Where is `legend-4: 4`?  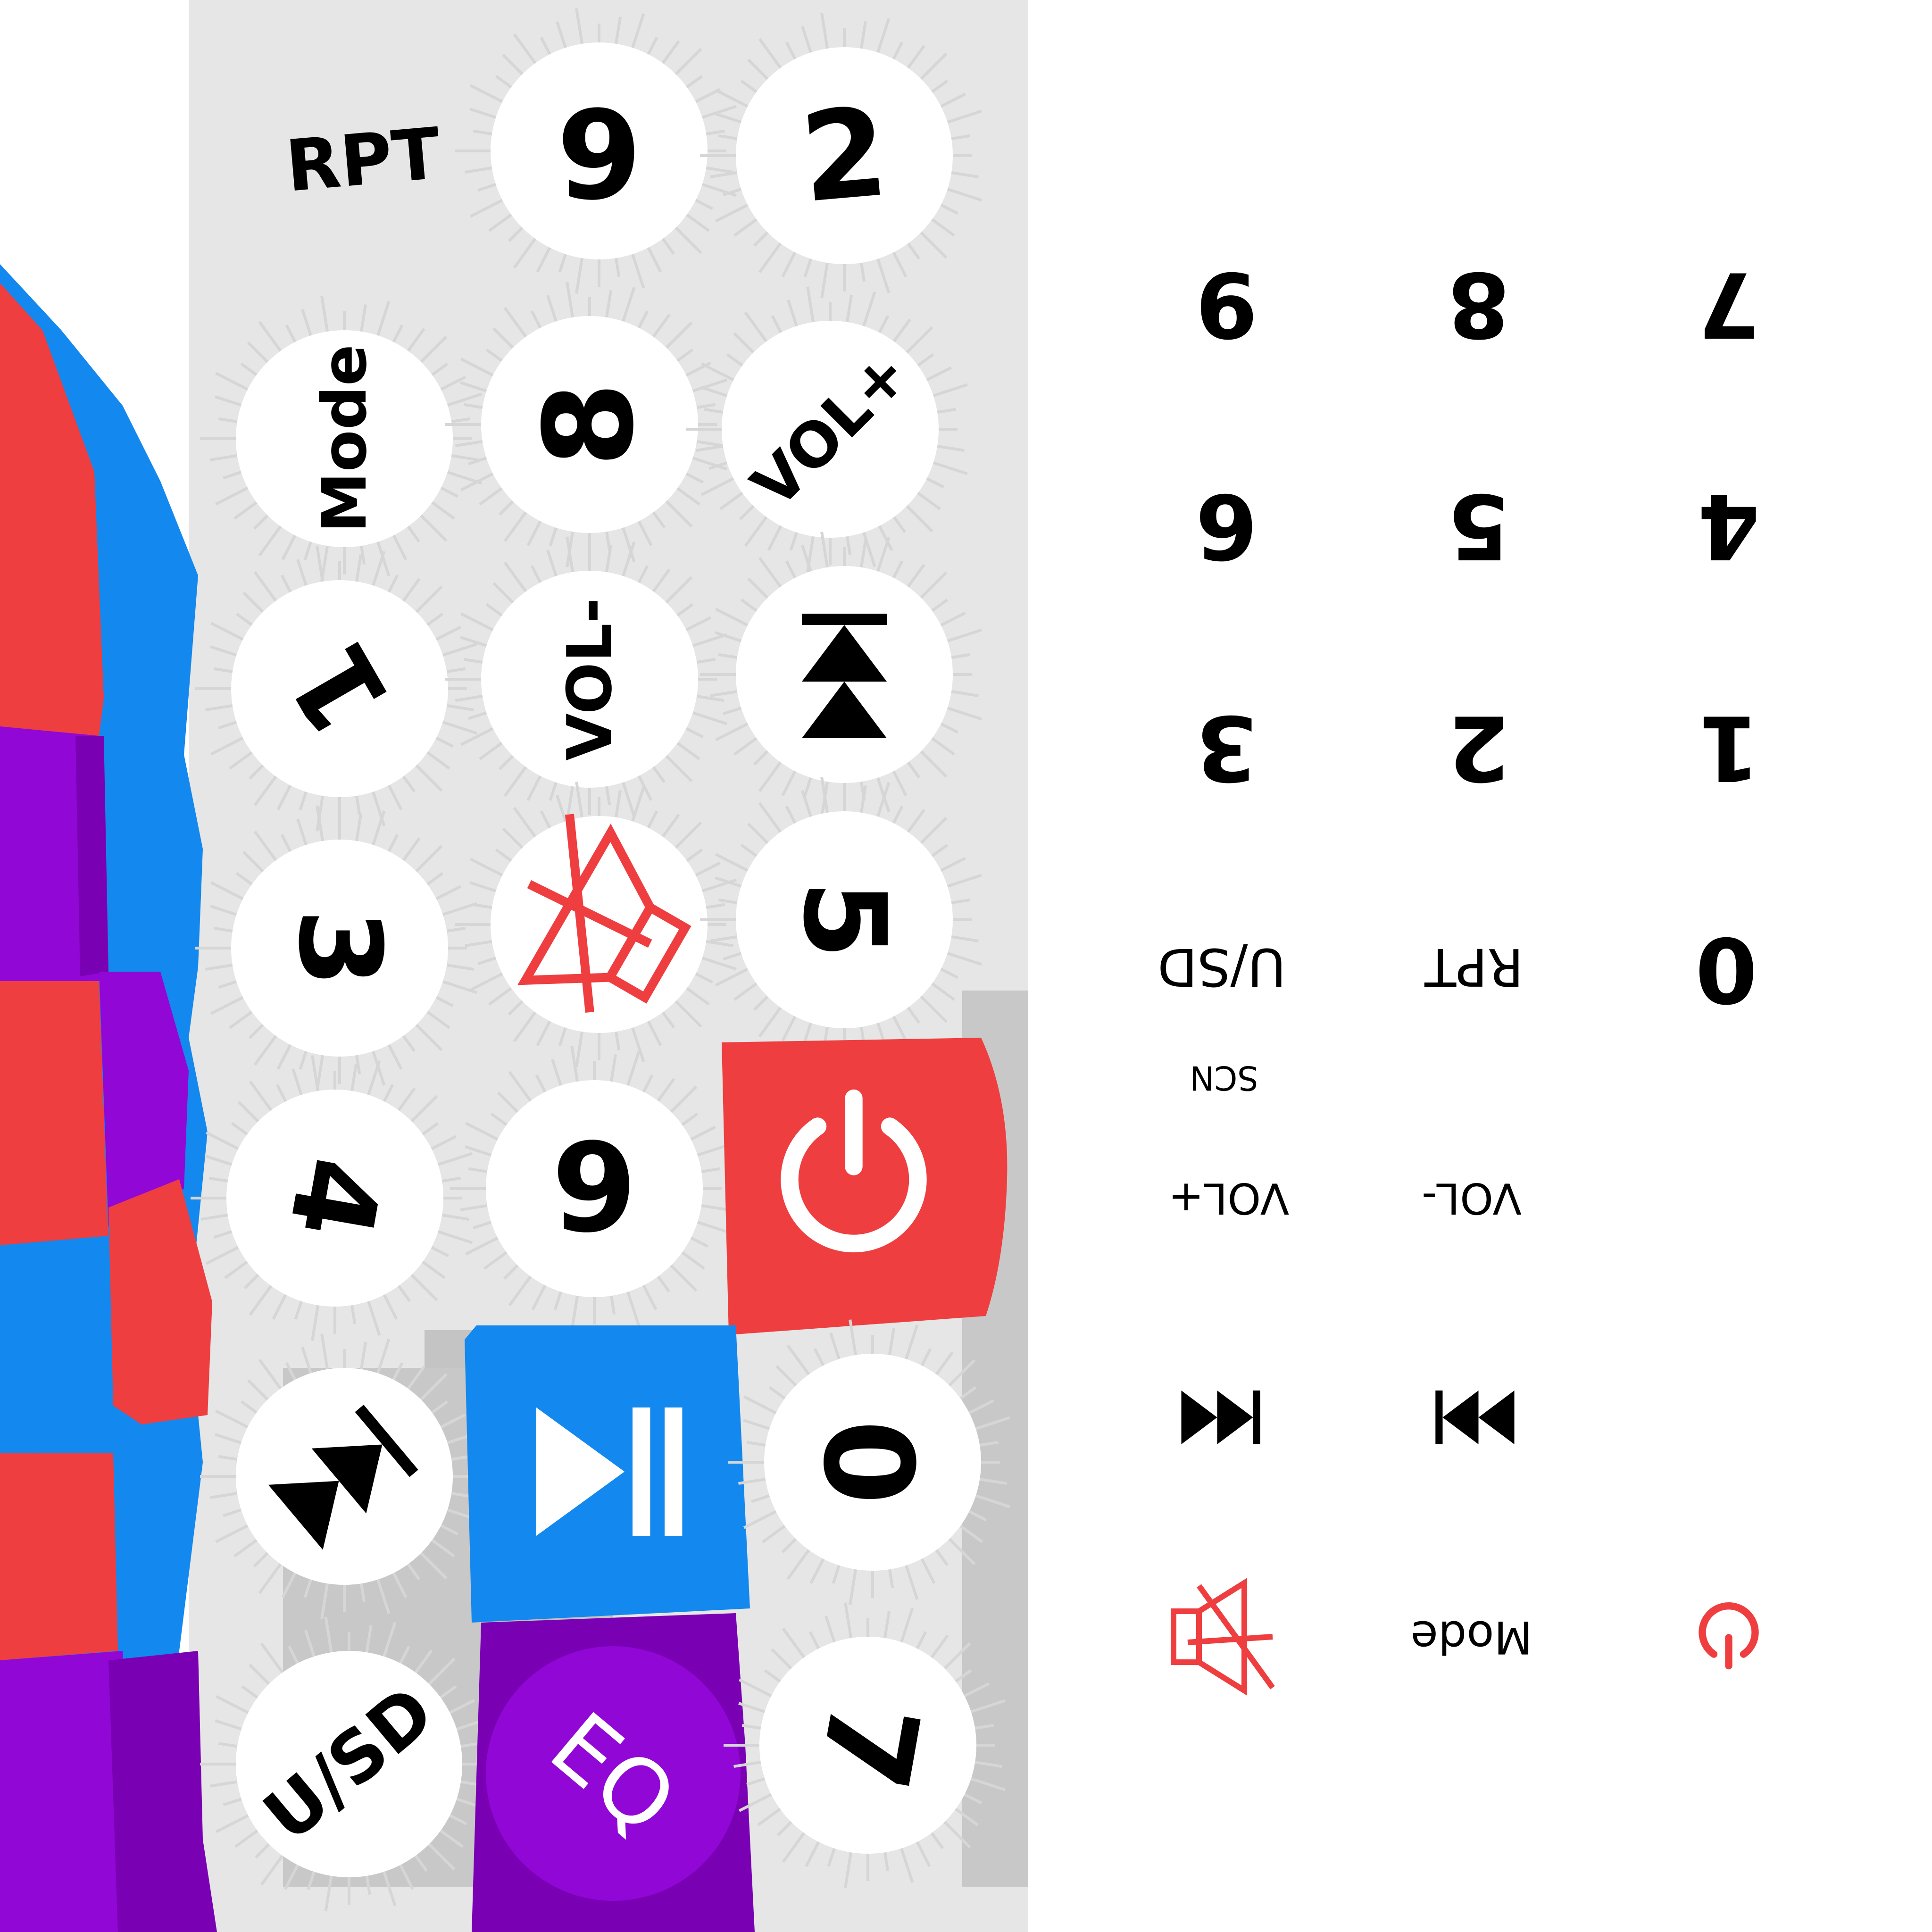
legend-4: 4 is located at coordinates (1729, 526).